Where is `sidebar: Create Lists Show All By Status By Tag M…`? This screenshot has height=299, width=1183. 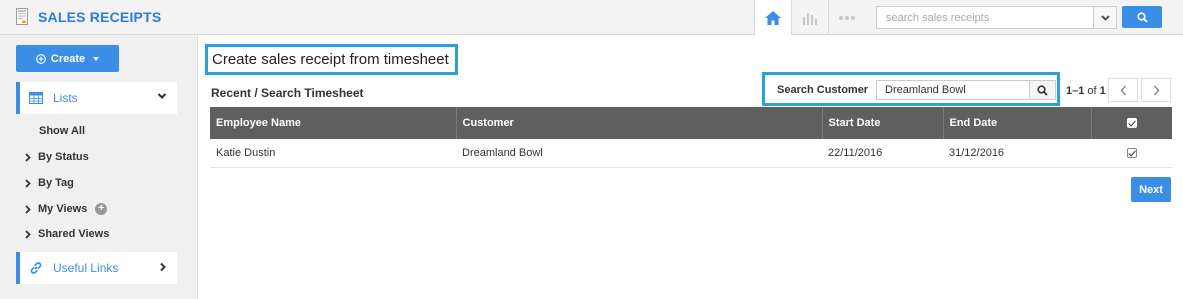
sidebar: Create Lists Show All By Status By Tag M… is located at coordinates (99, 167).